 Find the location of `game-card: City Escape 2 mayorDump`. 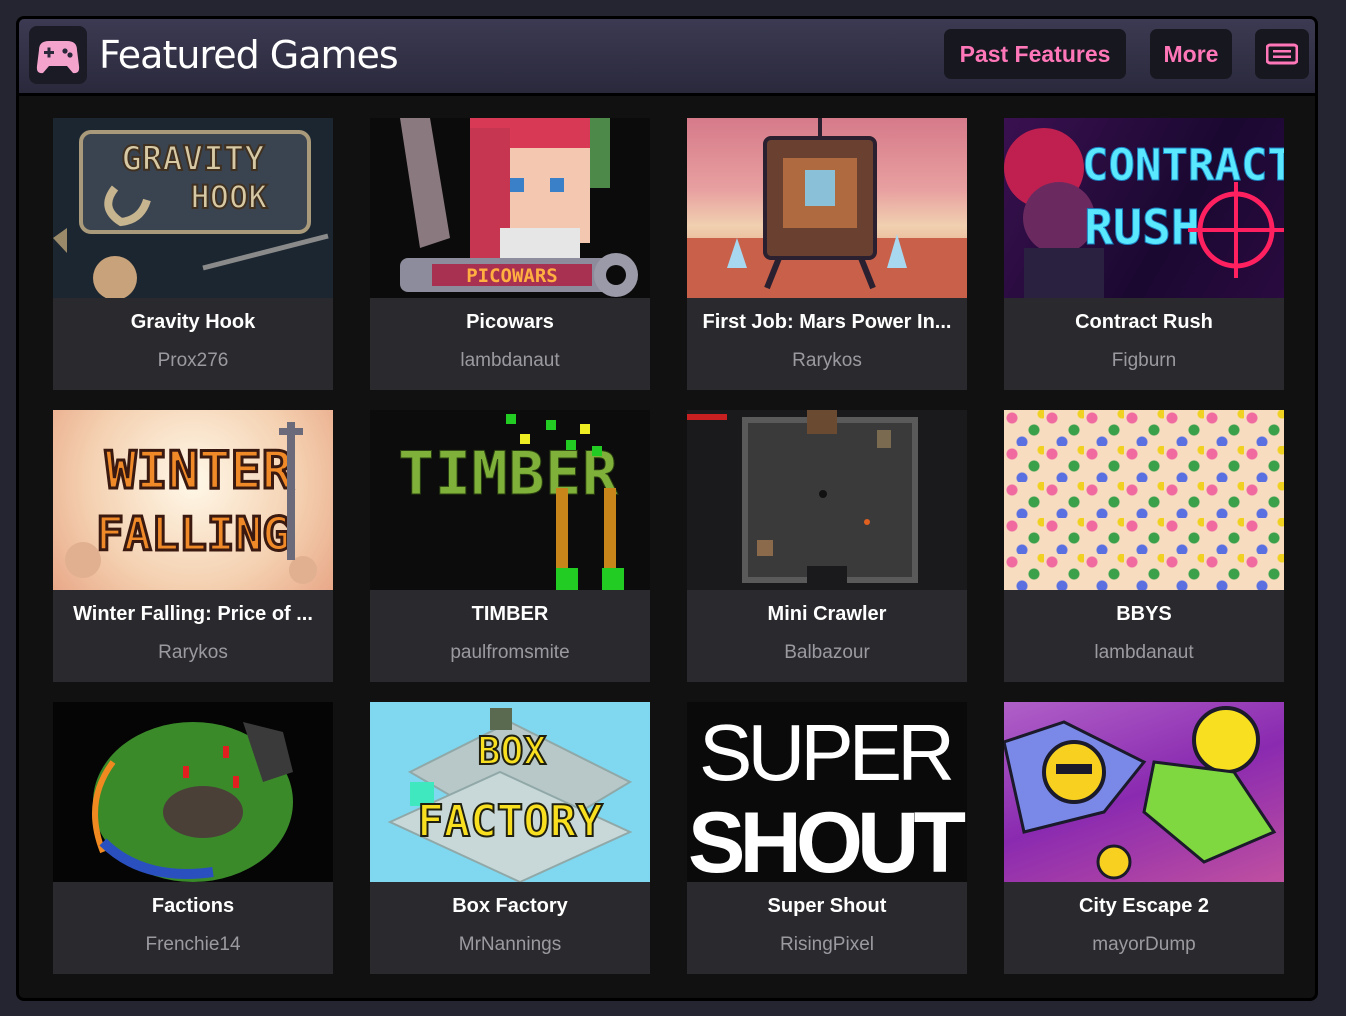

game-card: City Escape 2 mayorDump is located at coordinates (1144, 838).